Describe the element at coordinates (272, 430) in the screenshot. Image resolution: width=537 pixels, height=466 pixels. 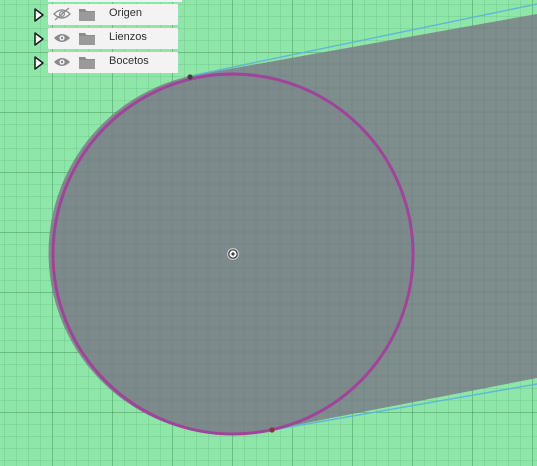
I see `tangent-point-bottom` at that location.